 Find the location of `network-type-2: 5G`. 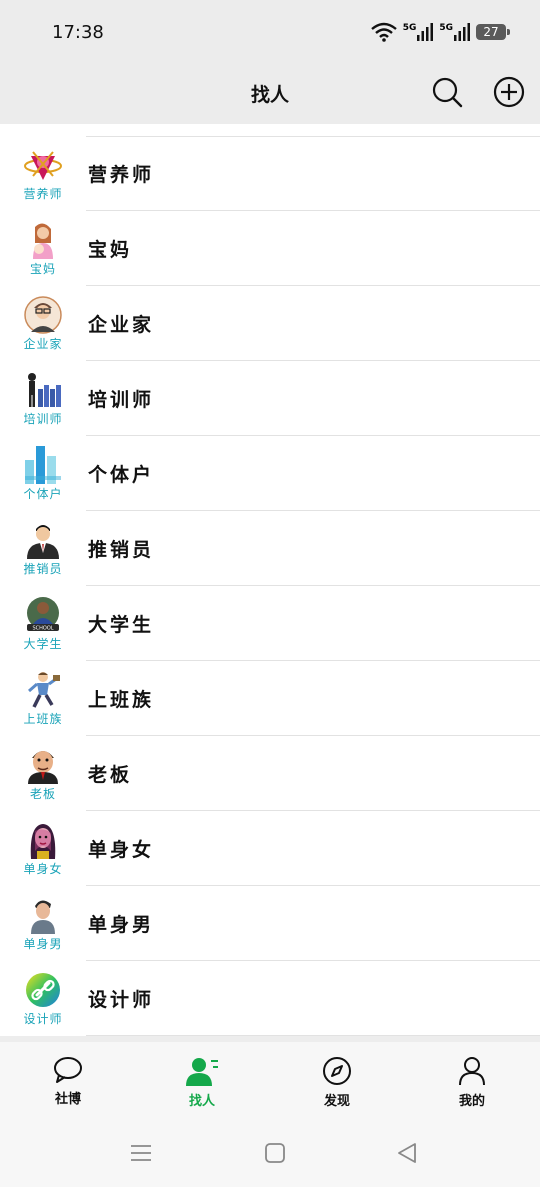

network-type-2: 5G is located at coordinates (446, 28).